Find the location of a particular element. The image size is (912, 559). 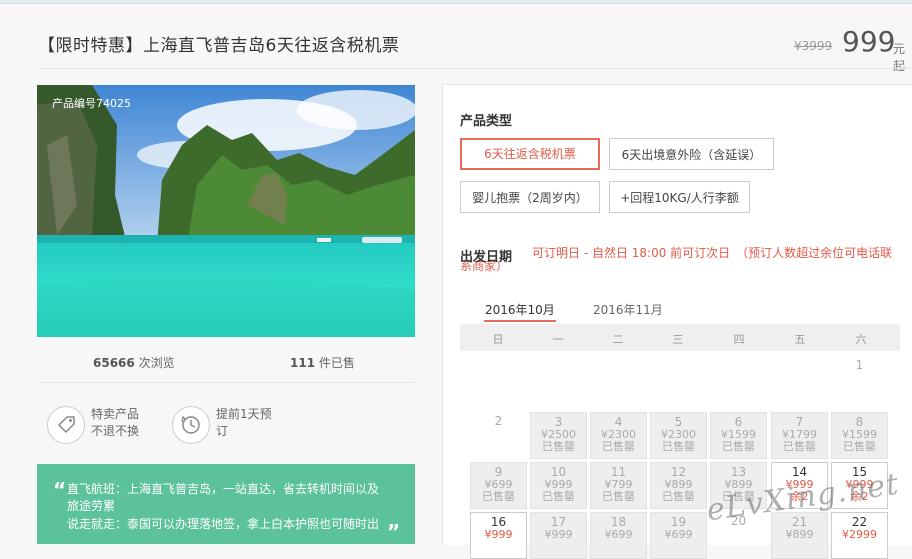

calendar-day: 9 ¥699 已售罄 is located at coordinates (498, 485).